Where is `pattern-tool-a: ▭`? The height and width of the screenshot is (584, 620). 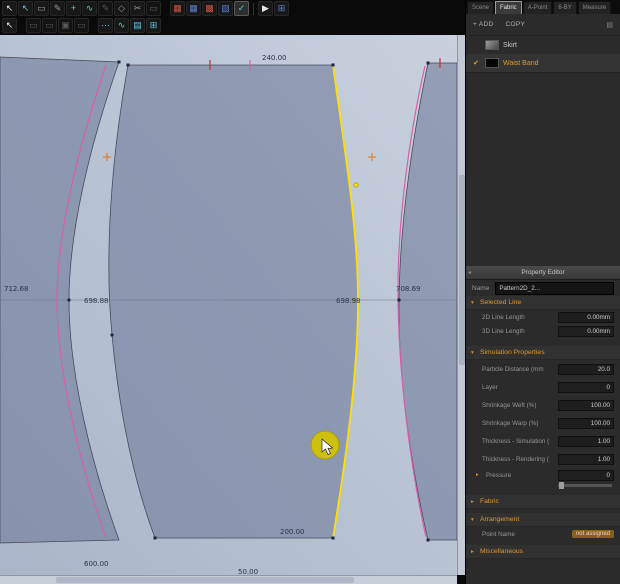 pattern-tool-a: ▭ is located at coordinates (33, 25).